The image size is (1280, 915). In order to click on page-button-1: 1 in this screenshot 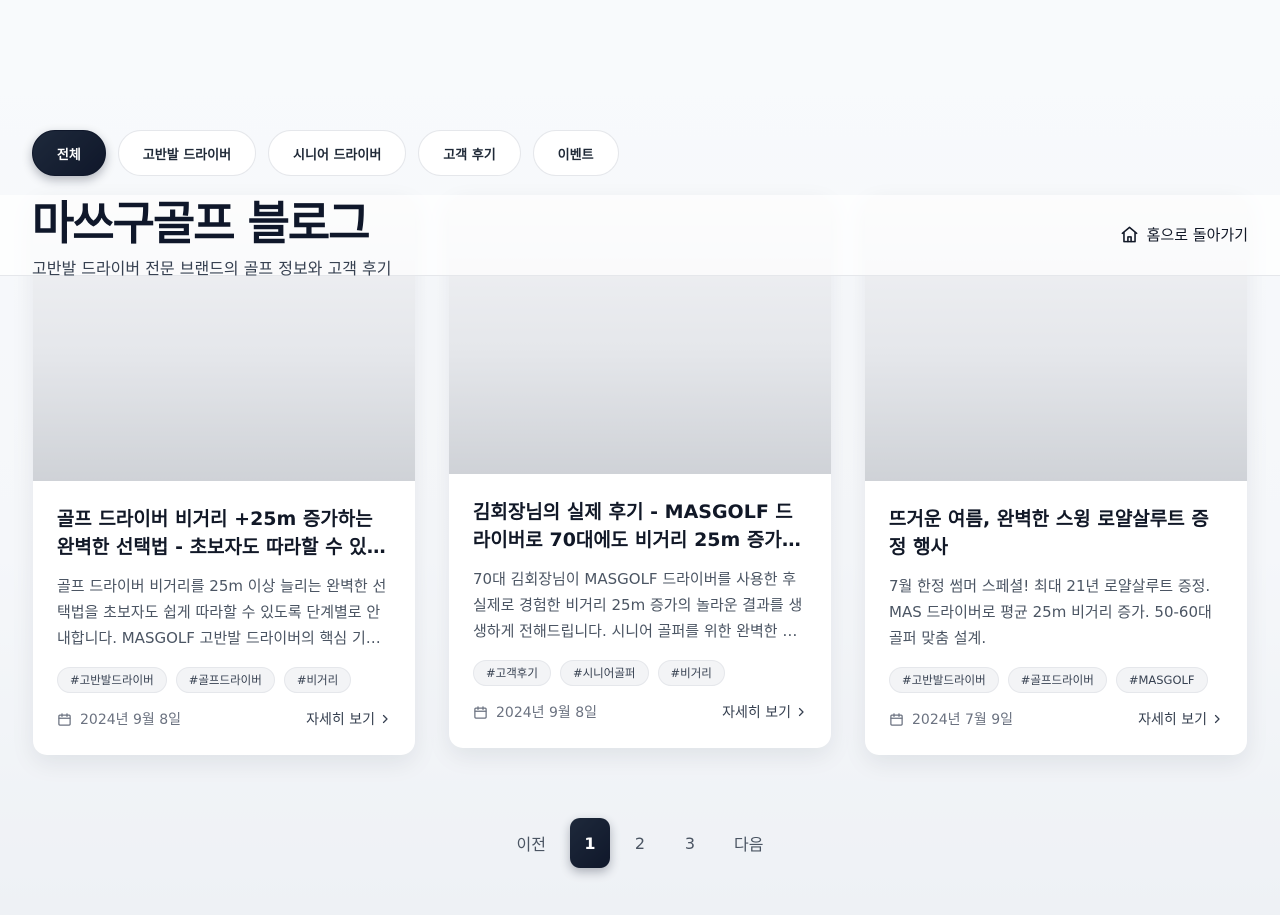, I will do `click(590, 843)`.